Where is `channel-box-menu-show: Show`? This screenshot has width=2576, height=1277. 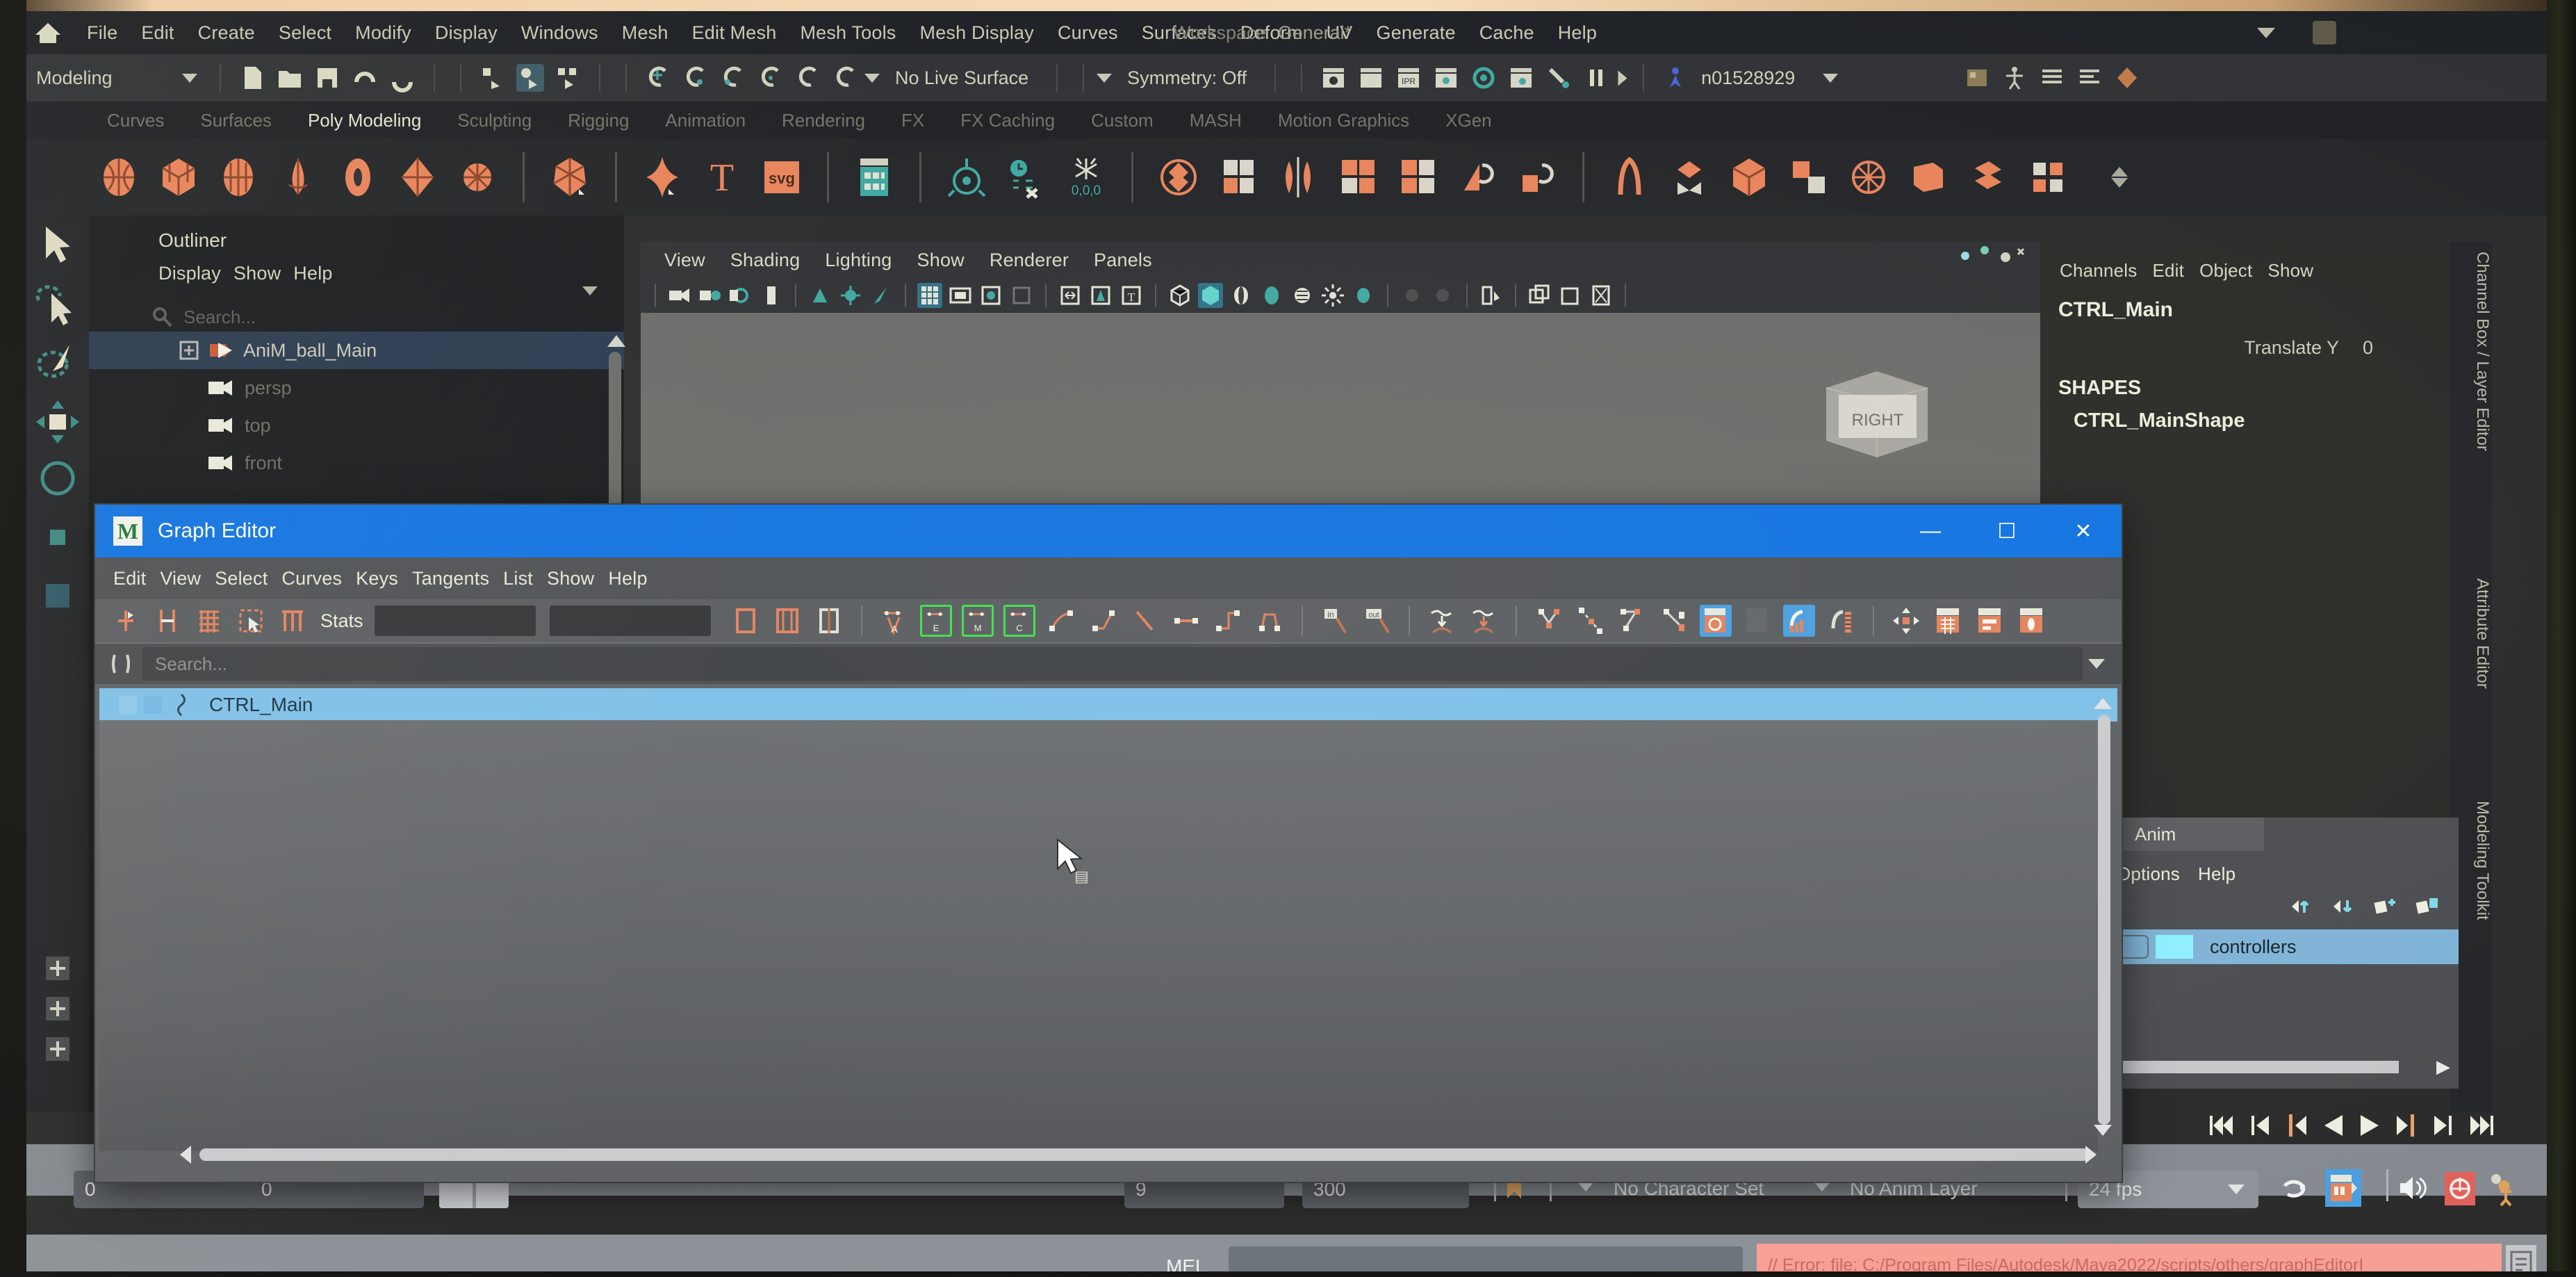 channel-box-menu-show: Show is located at coordinates (2298, 271).